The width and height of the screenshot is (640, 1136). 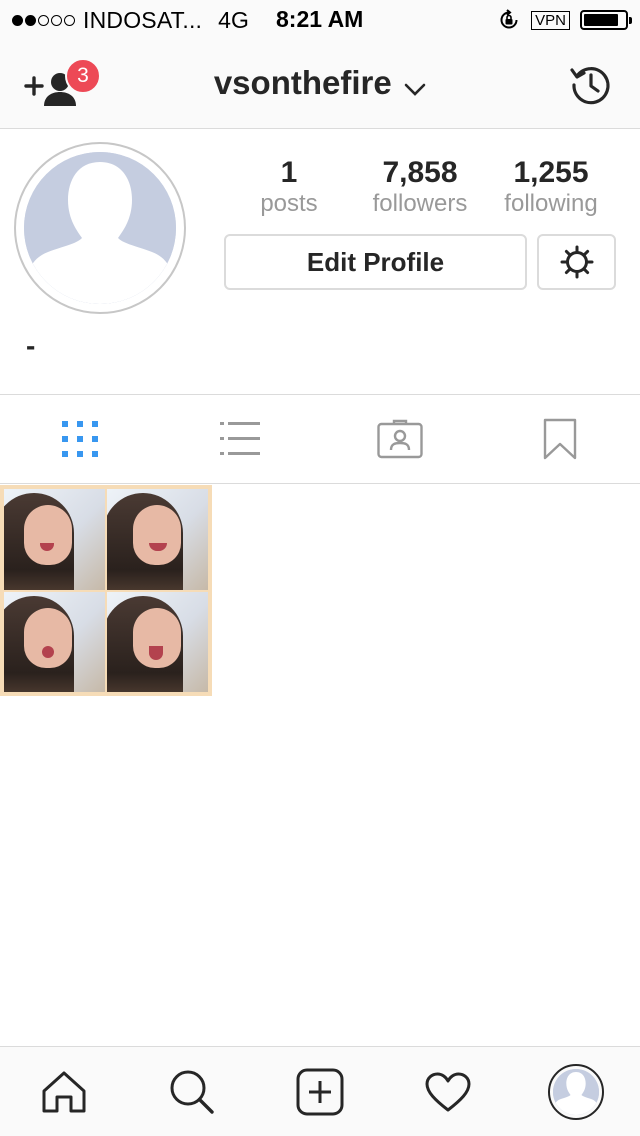 I want to click on archive-history-icon, so click(x=591, y=85).